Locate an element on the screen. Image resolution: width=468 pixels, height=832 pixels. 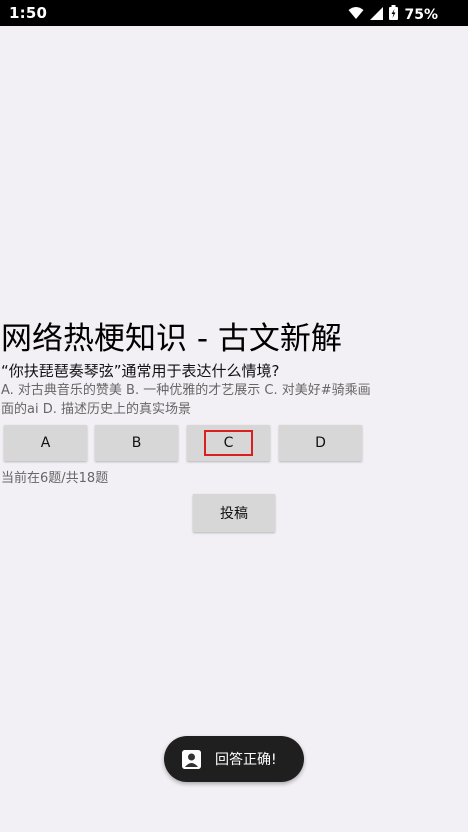
answer-button-c: C is located at coordinates (228, 443).